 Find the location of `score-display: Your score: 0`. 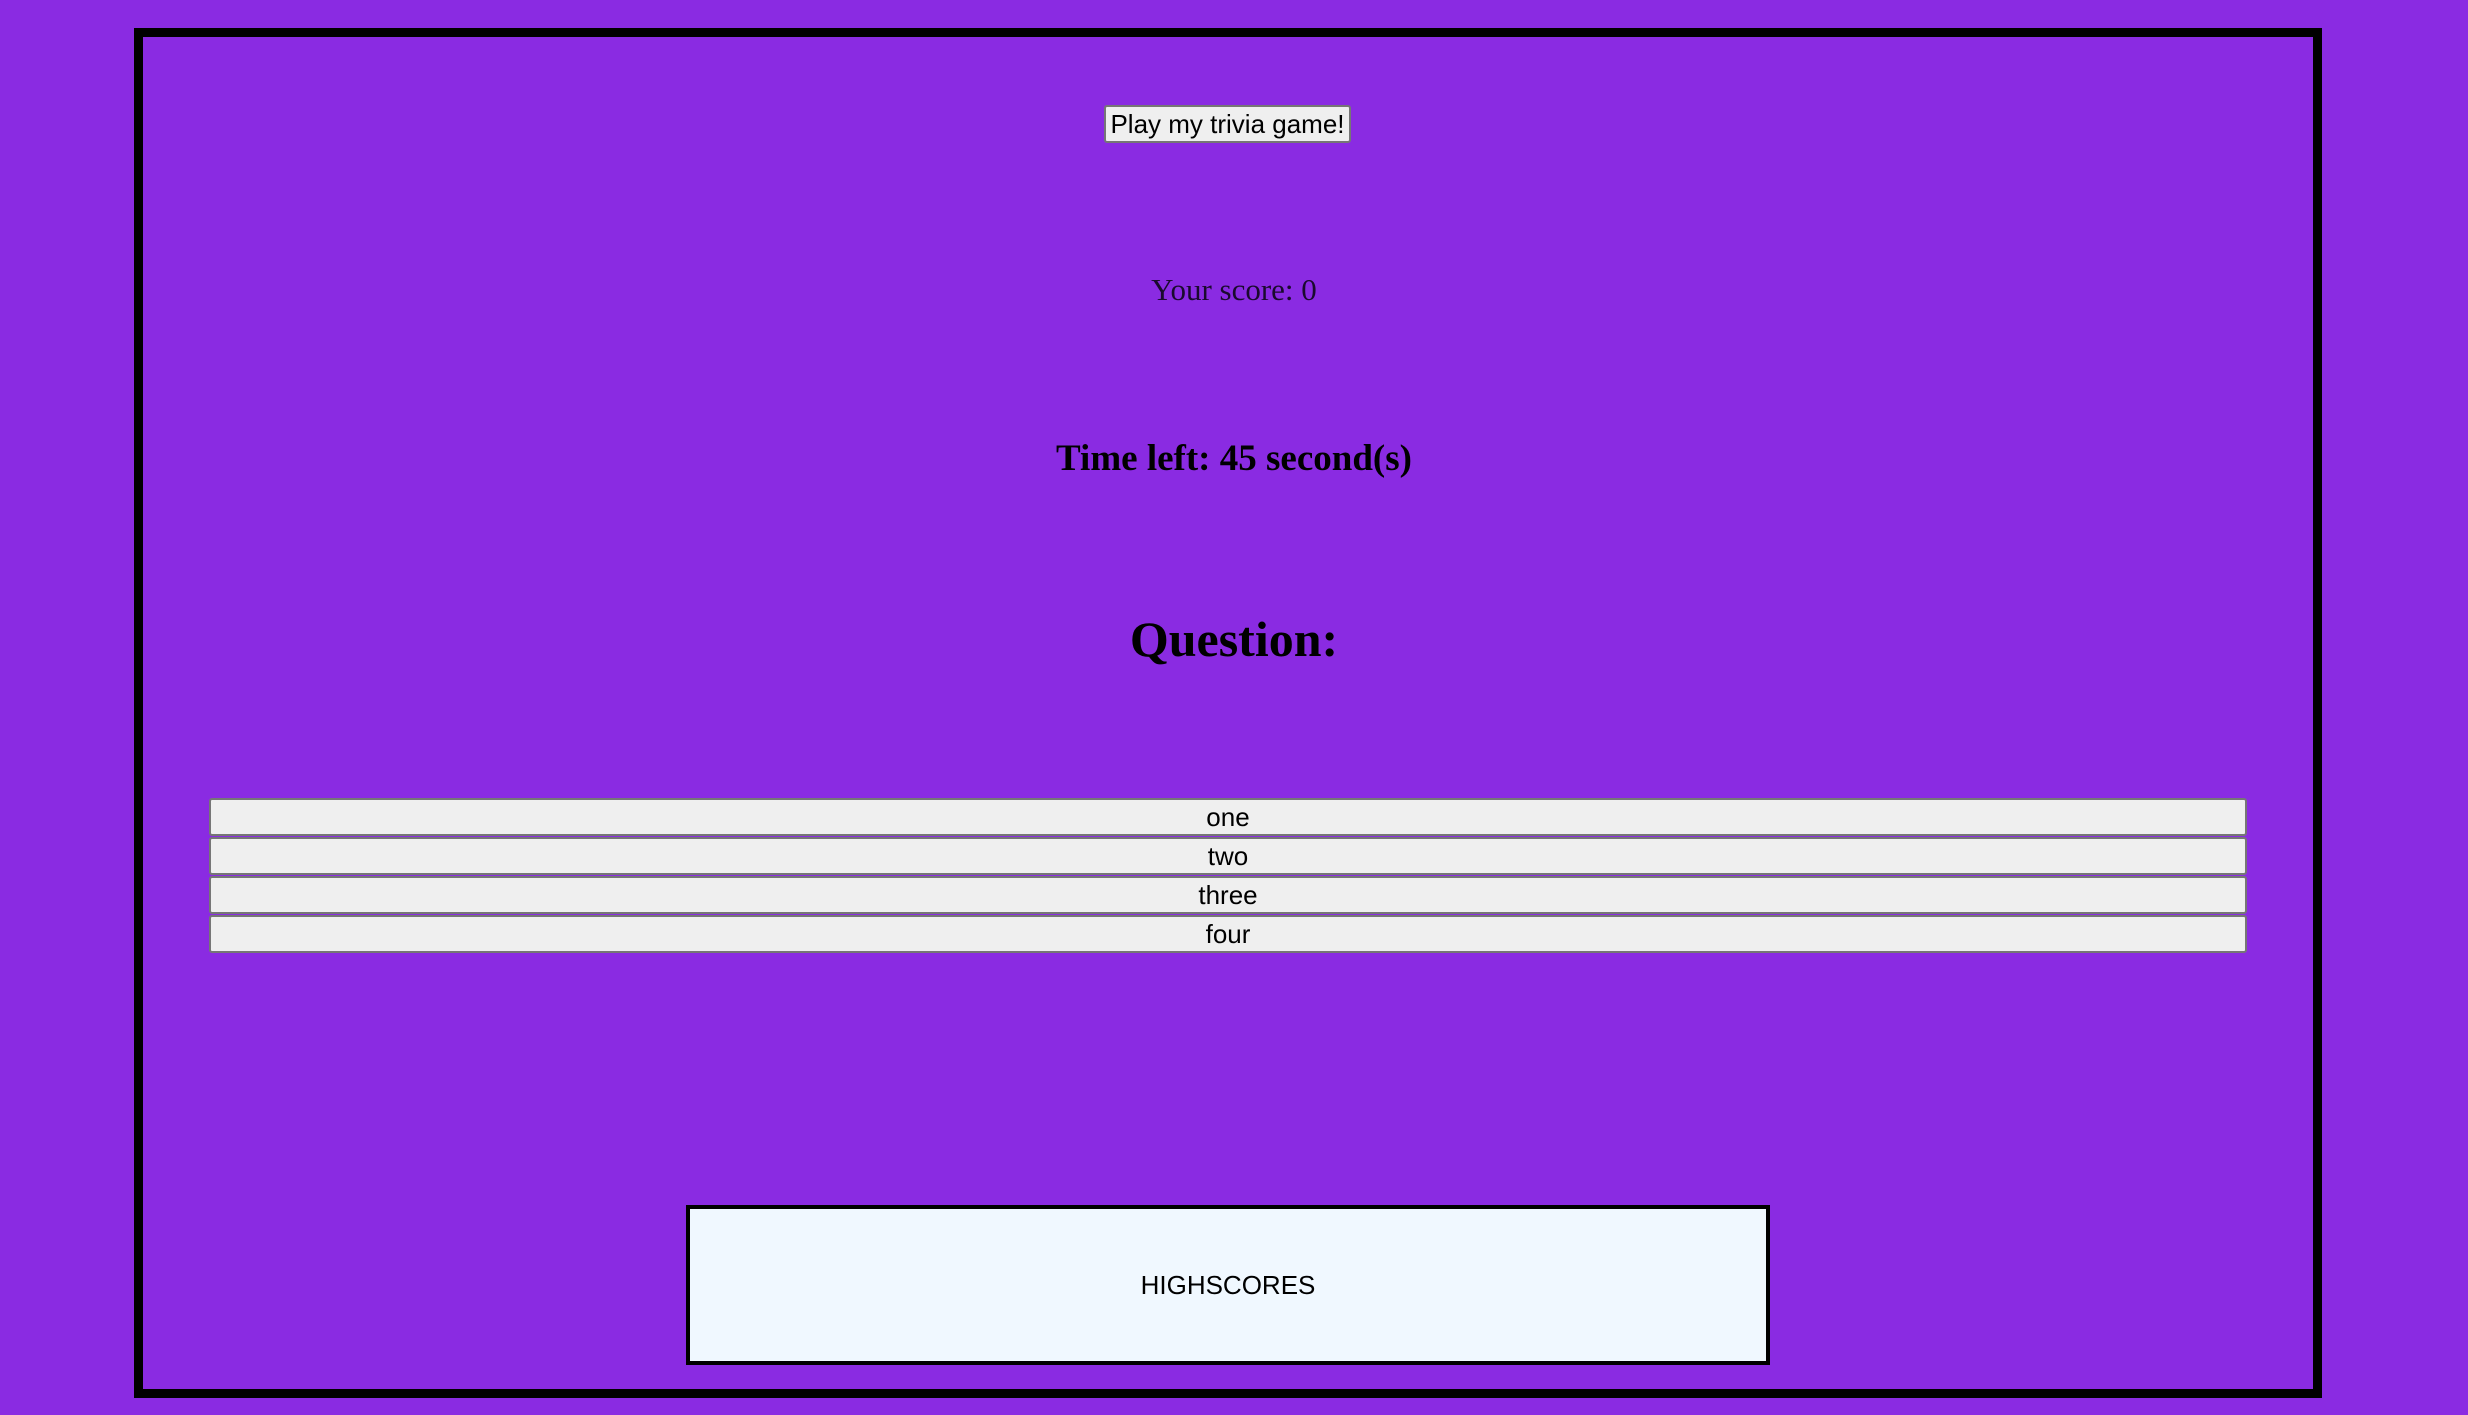

score-display: Your score: 0 is located at coordinates (1234, 289).